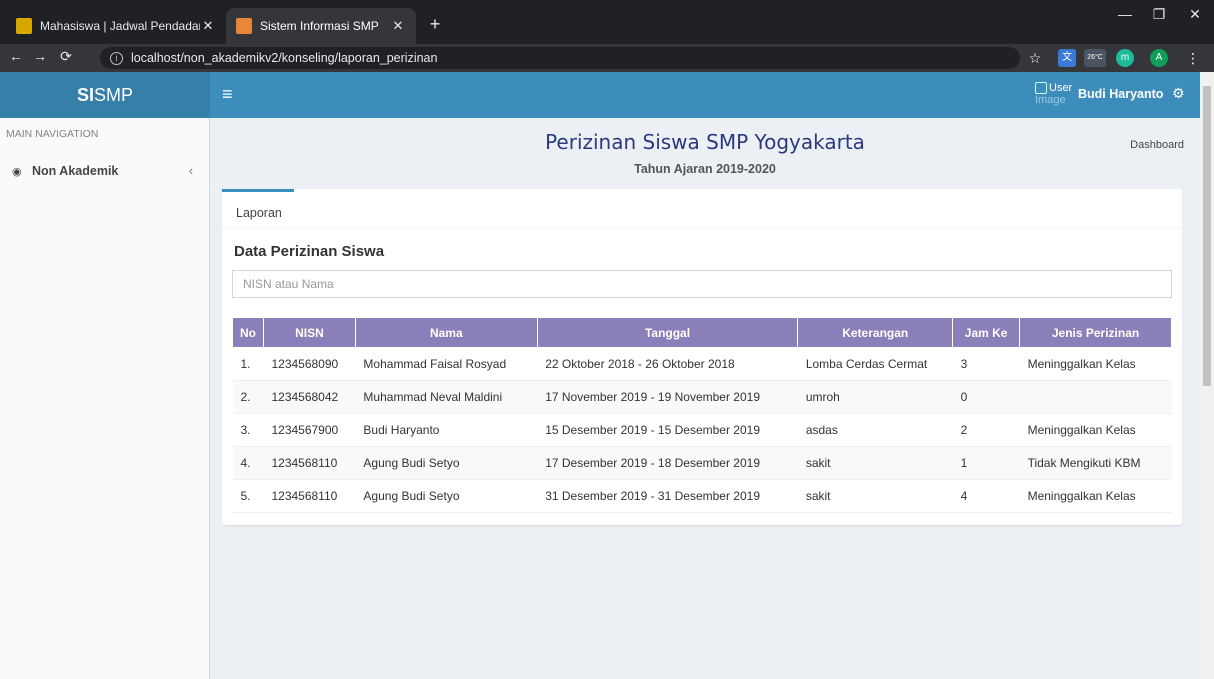  I want to click on box-title: Data Perizinan Siswa, so click(309, 251).